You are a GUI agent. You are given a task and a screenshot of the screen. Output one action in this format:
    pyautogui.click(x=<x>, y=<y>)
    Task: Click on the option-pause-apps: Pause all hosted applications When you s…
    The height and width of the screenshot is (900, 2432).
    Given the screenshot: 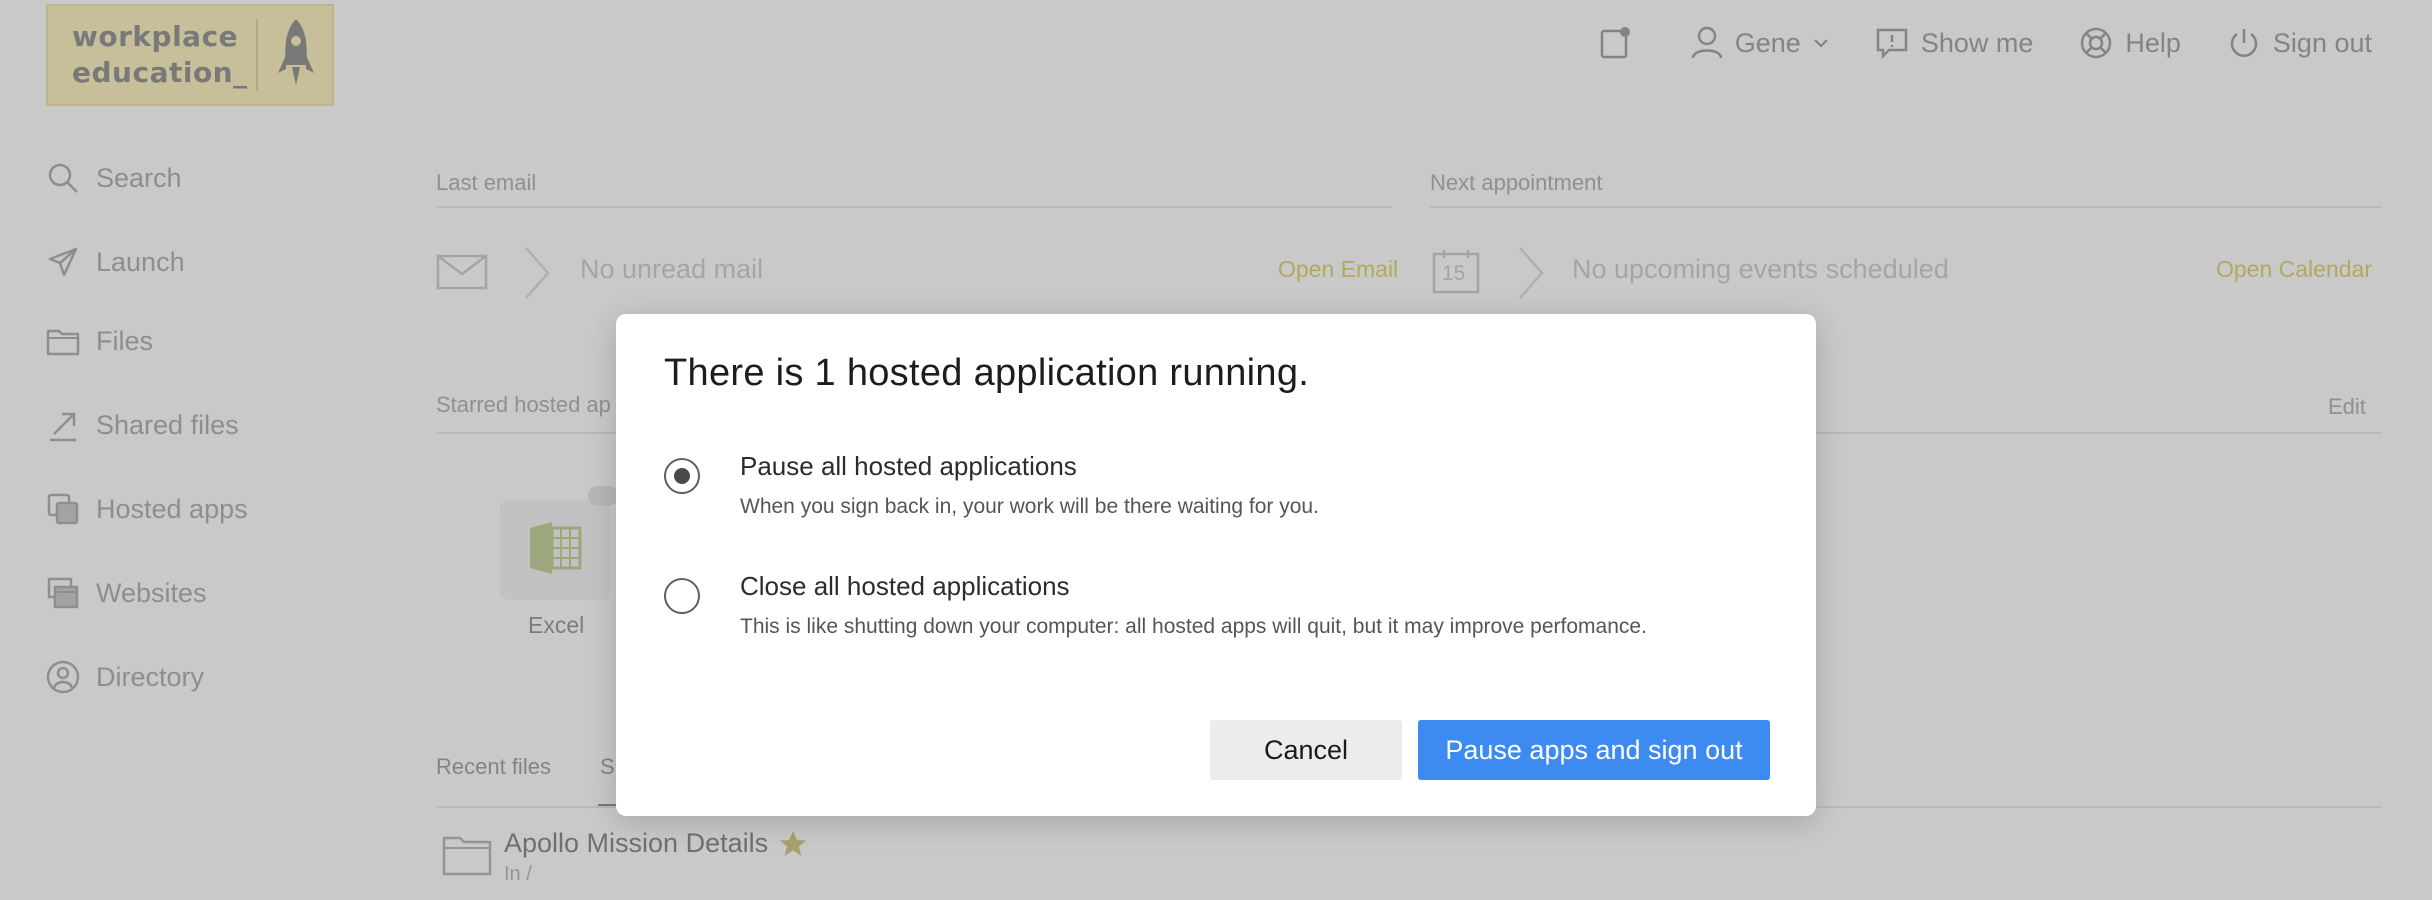 What is the action you would take?
    pyautogui.click(x=991, y=485)
    